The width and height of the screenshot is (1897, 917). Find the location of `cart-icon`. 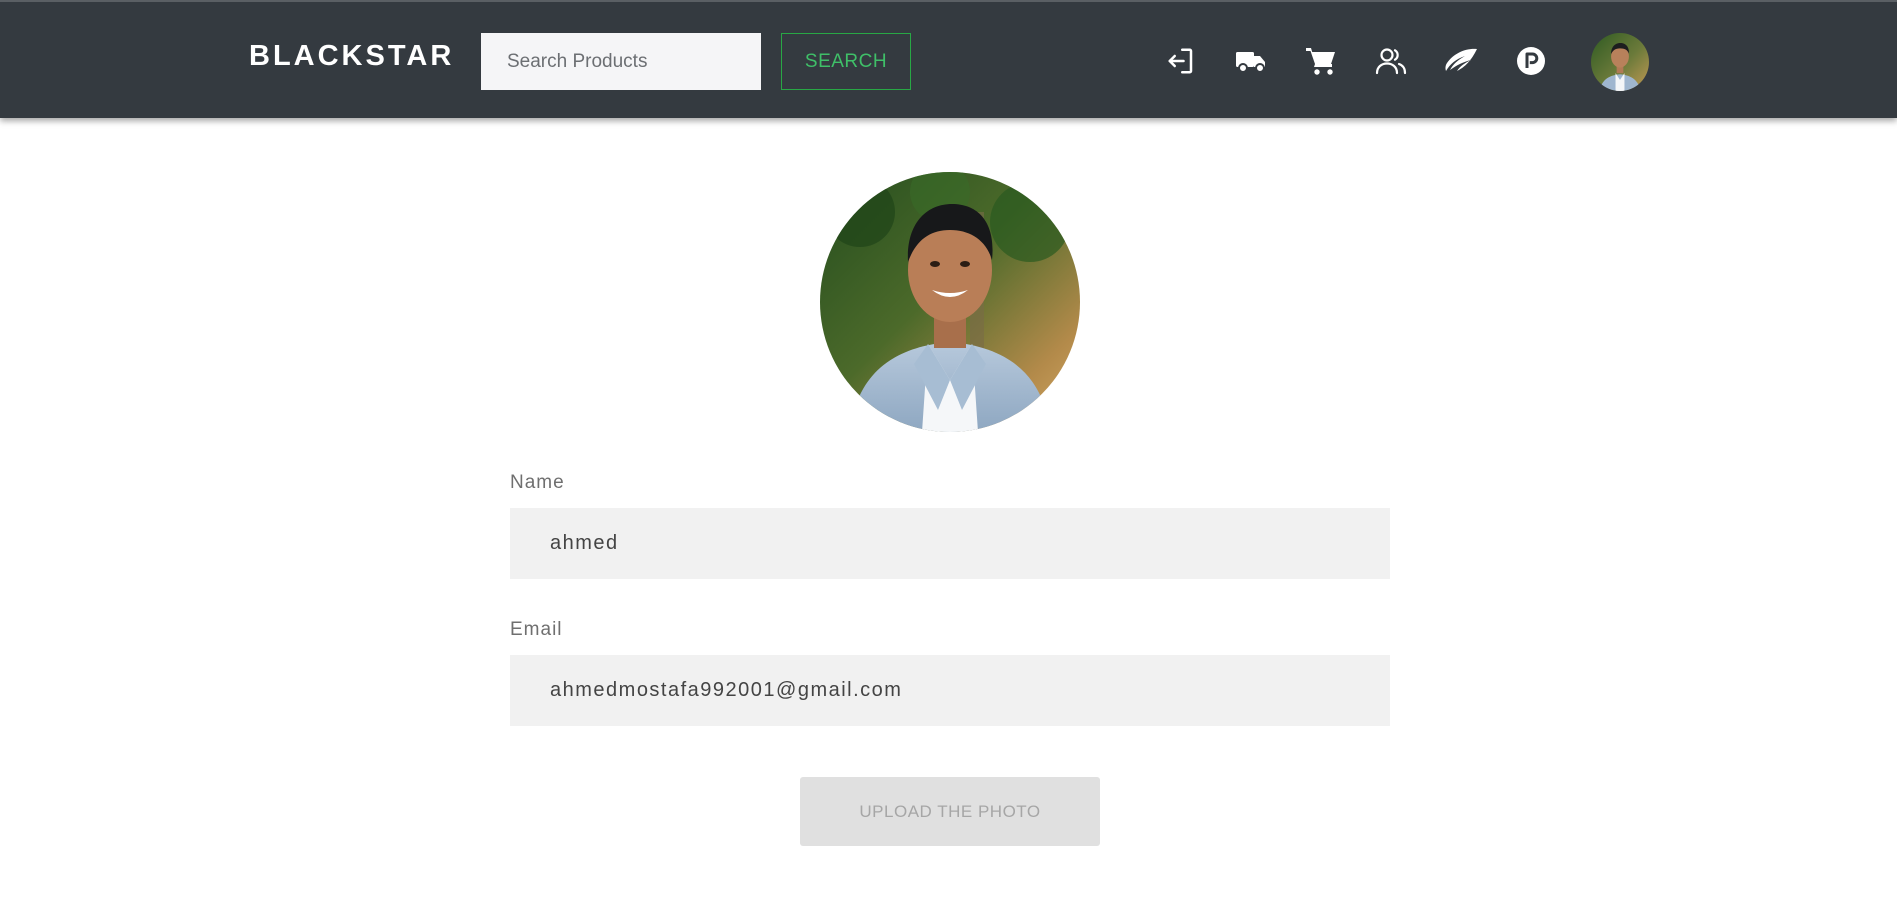

cart-icon is located at coordinates (1321, 61).